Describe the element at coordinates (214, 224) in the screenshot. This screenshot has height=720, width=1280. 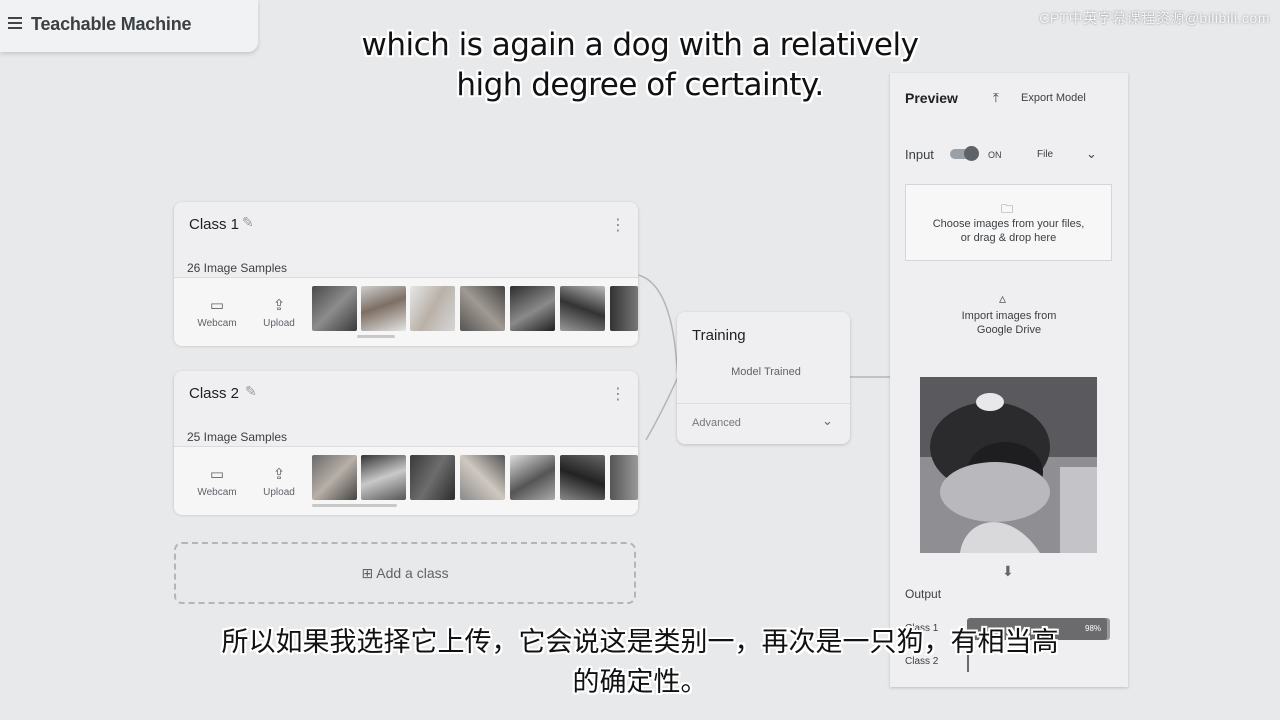
I see `class-1-name: Class 1` at that location.